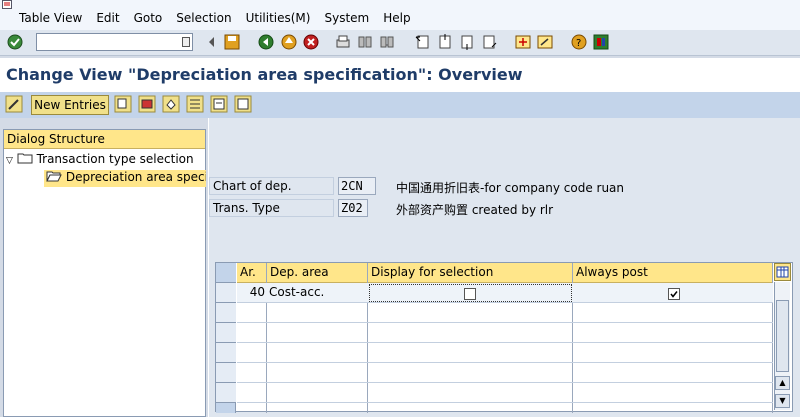  What do you see at coordinates (148, 18) in the screenshot?
I see `menu-goto: Goto` at bounding box center [148, 18].